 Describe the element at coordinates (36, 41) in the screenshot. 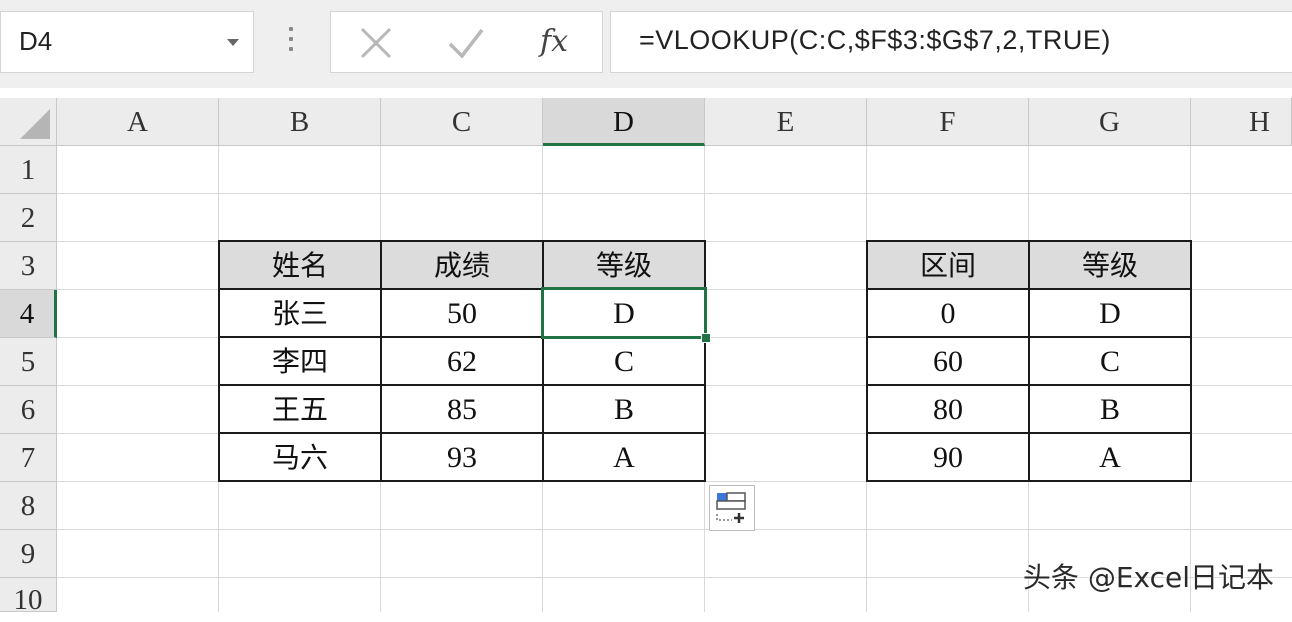

I see `name-box-value: D4` at that location.